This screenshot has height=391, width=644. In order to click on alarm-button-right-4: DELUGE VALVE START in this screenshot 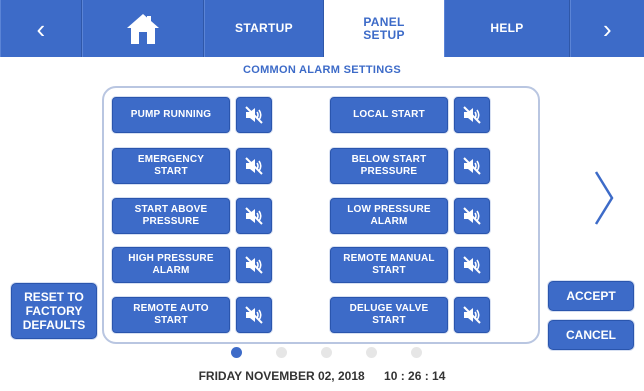, I will do `click(389, 315)`.